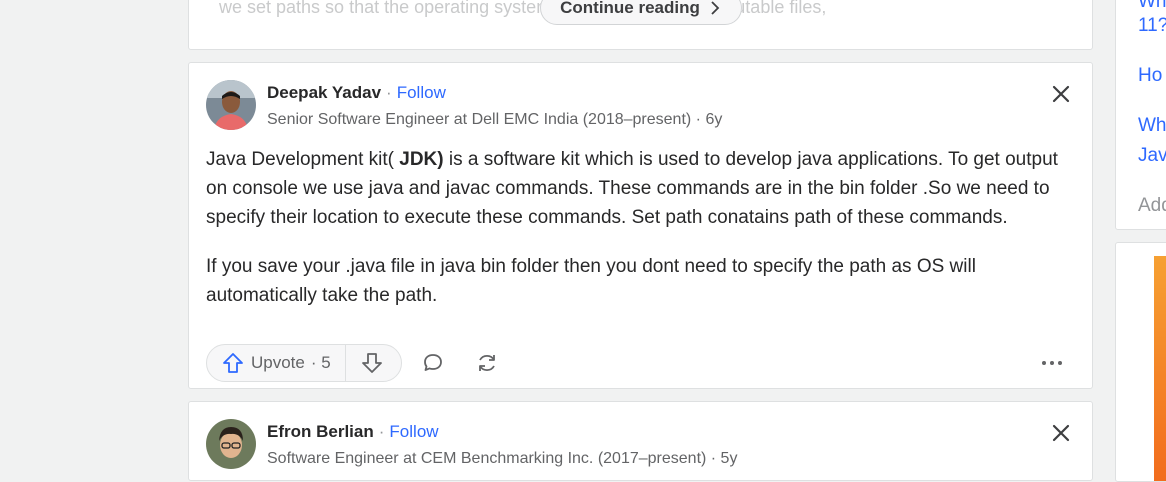 Image resolution: width=1166 pixels, height=482 pixels. What do you see at coordinates (1152, 156) in the screenshot?
I see `related-question-link: Jav` at bounding box center [1152, 156].